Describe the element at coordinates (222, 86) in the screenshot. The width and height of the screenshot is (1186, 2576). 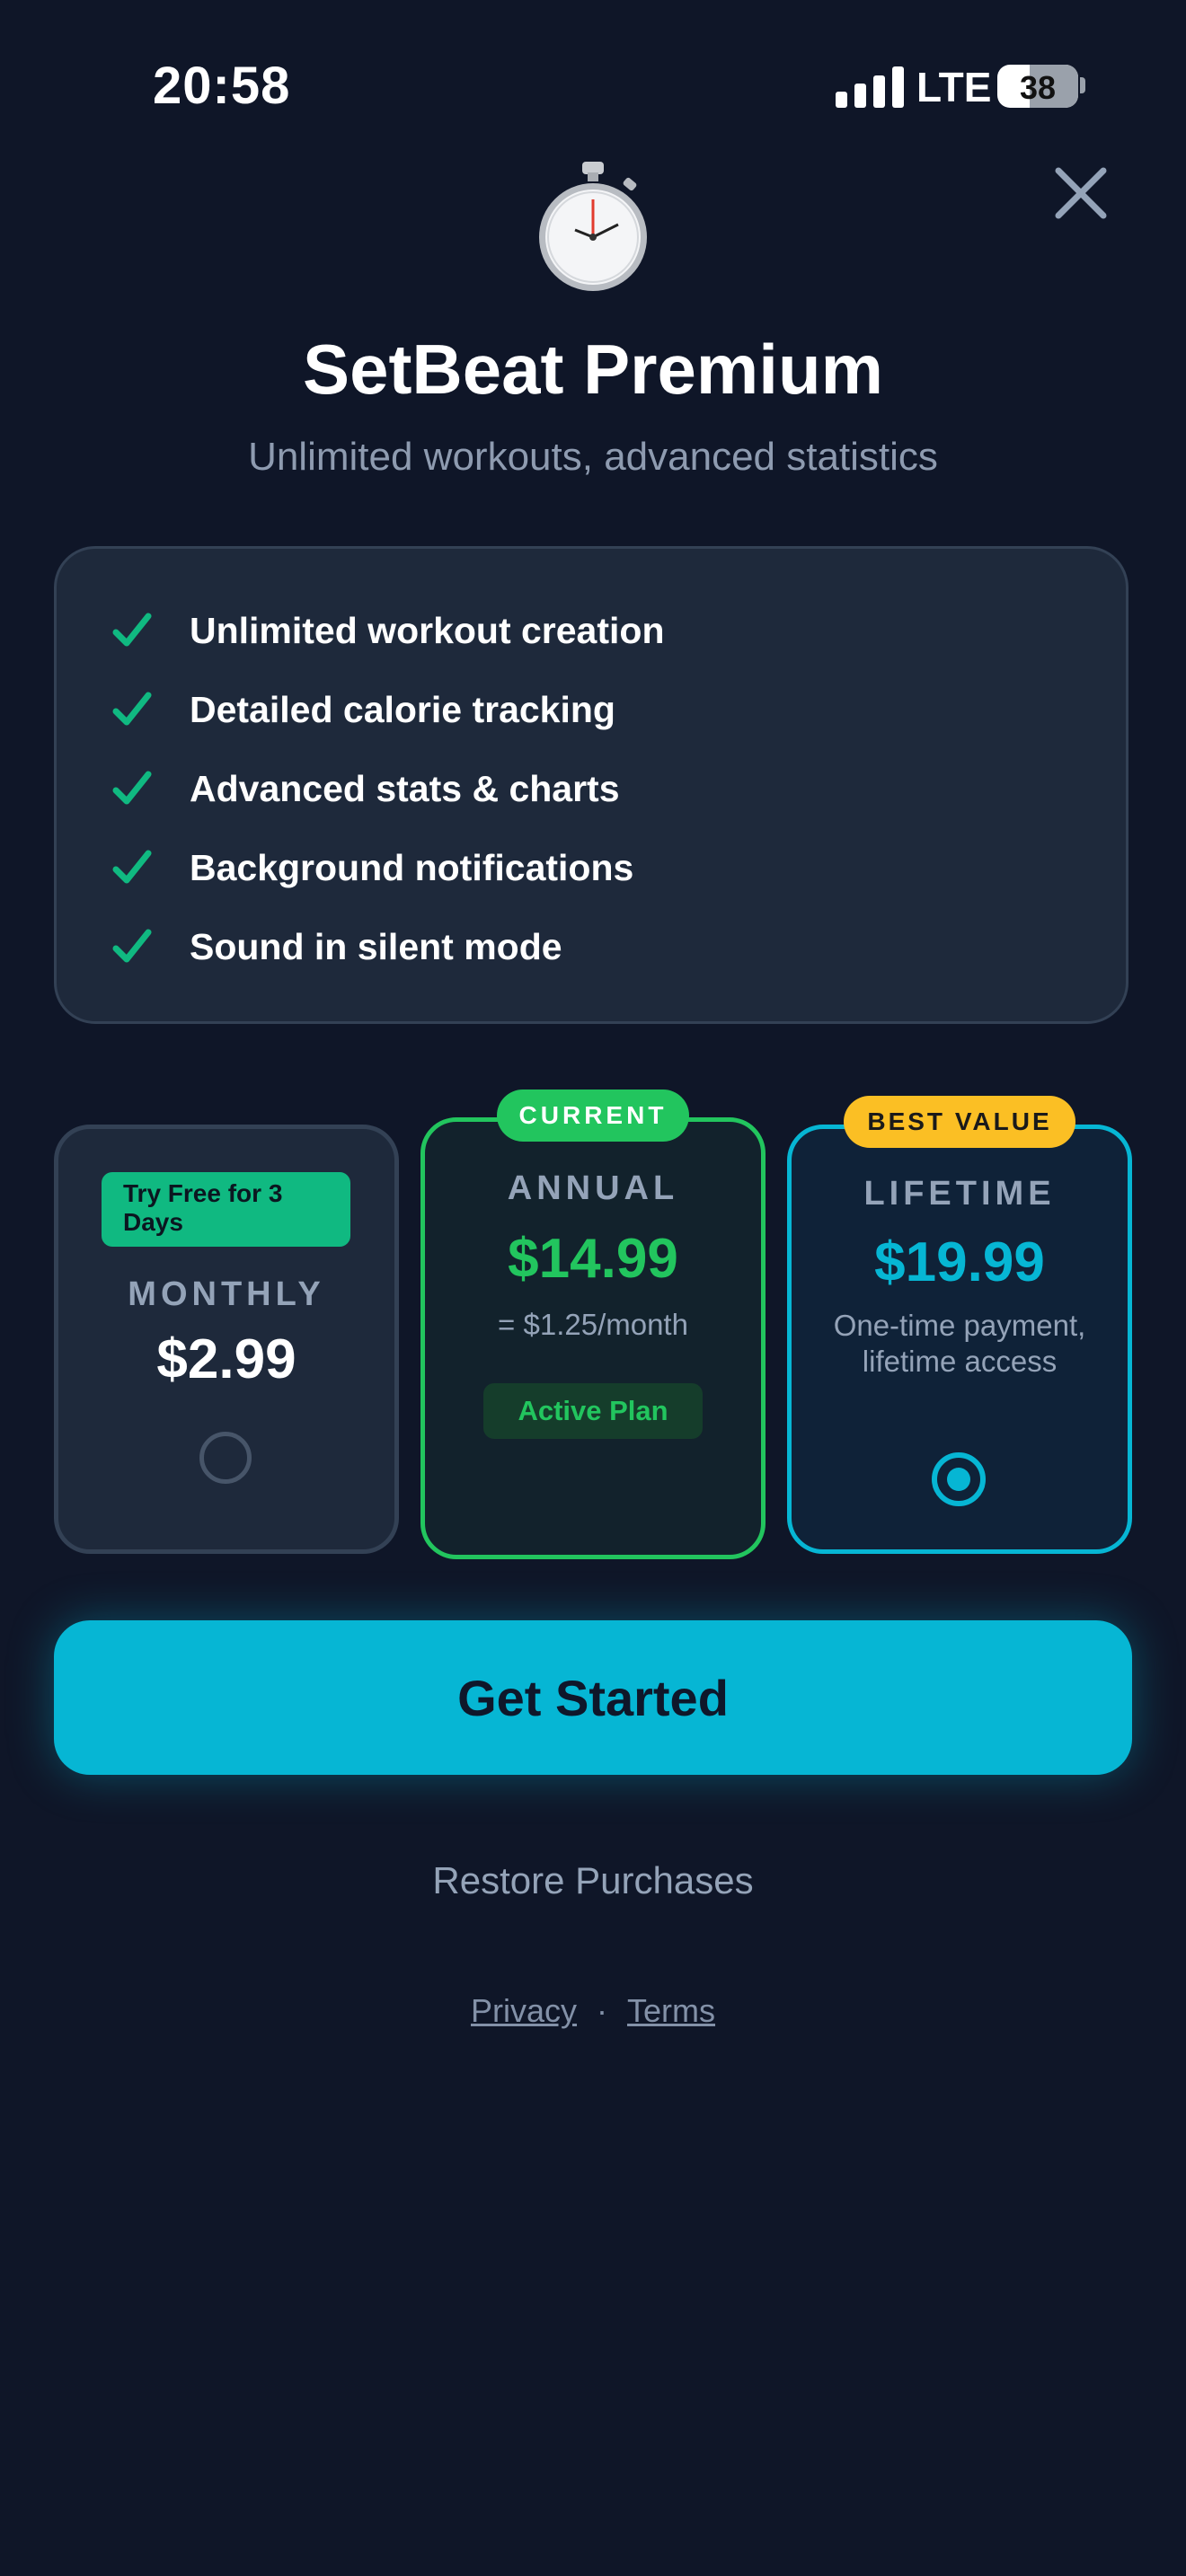
I see `status-time: 20:58` at that location.